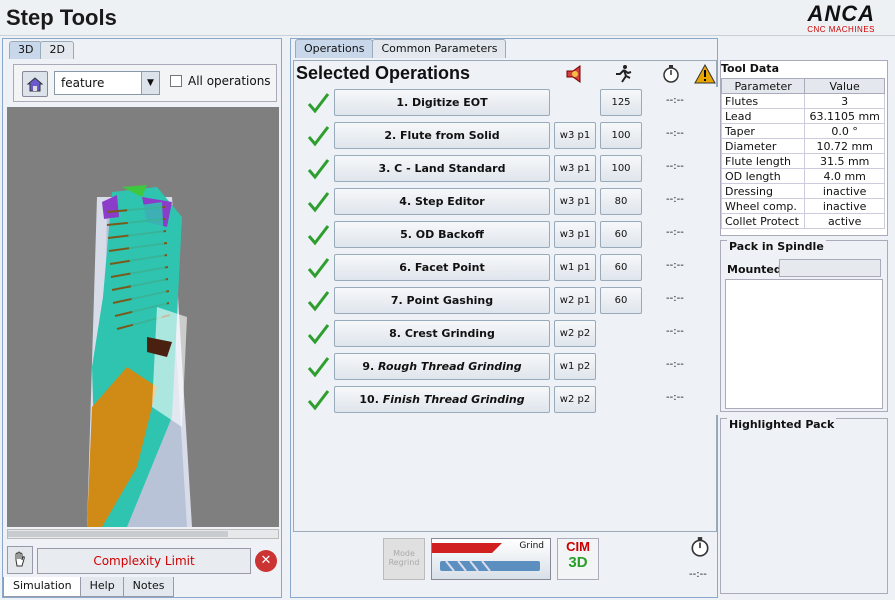 The height and width of the screenshot is (600, 895). What do you see at coordinates (844, 86) in the screenshot?
I see `column-header: Value` at bounding box center [844, 86].